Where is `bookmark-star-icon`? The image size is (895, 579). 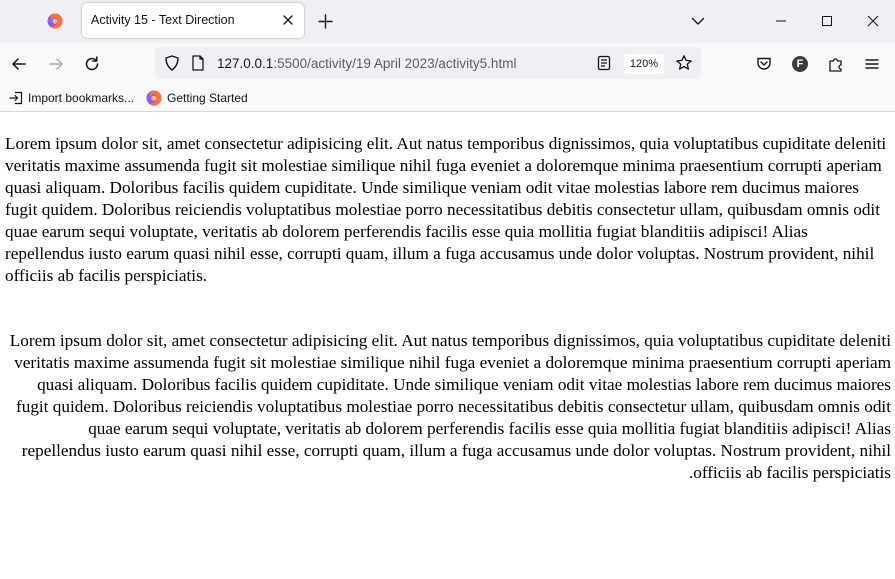
bookmark-star-icon is located at coordinates (684, 63).